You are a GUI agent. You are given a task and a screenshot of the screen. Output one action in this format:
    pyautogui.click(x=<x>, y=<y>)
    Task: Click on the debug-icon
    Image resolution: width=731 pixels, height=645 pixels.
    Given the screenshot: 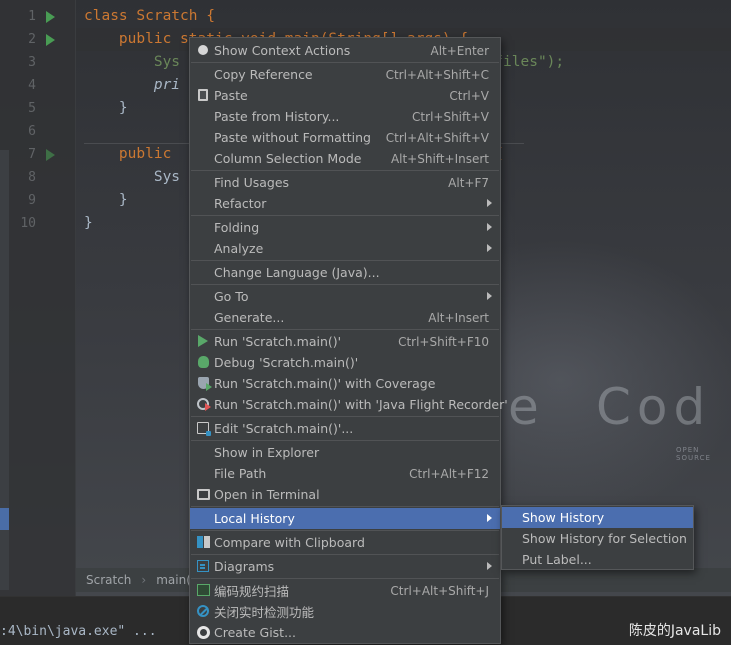 What is the action you would take?
    pyautogui.click(x=203, y=362)
    